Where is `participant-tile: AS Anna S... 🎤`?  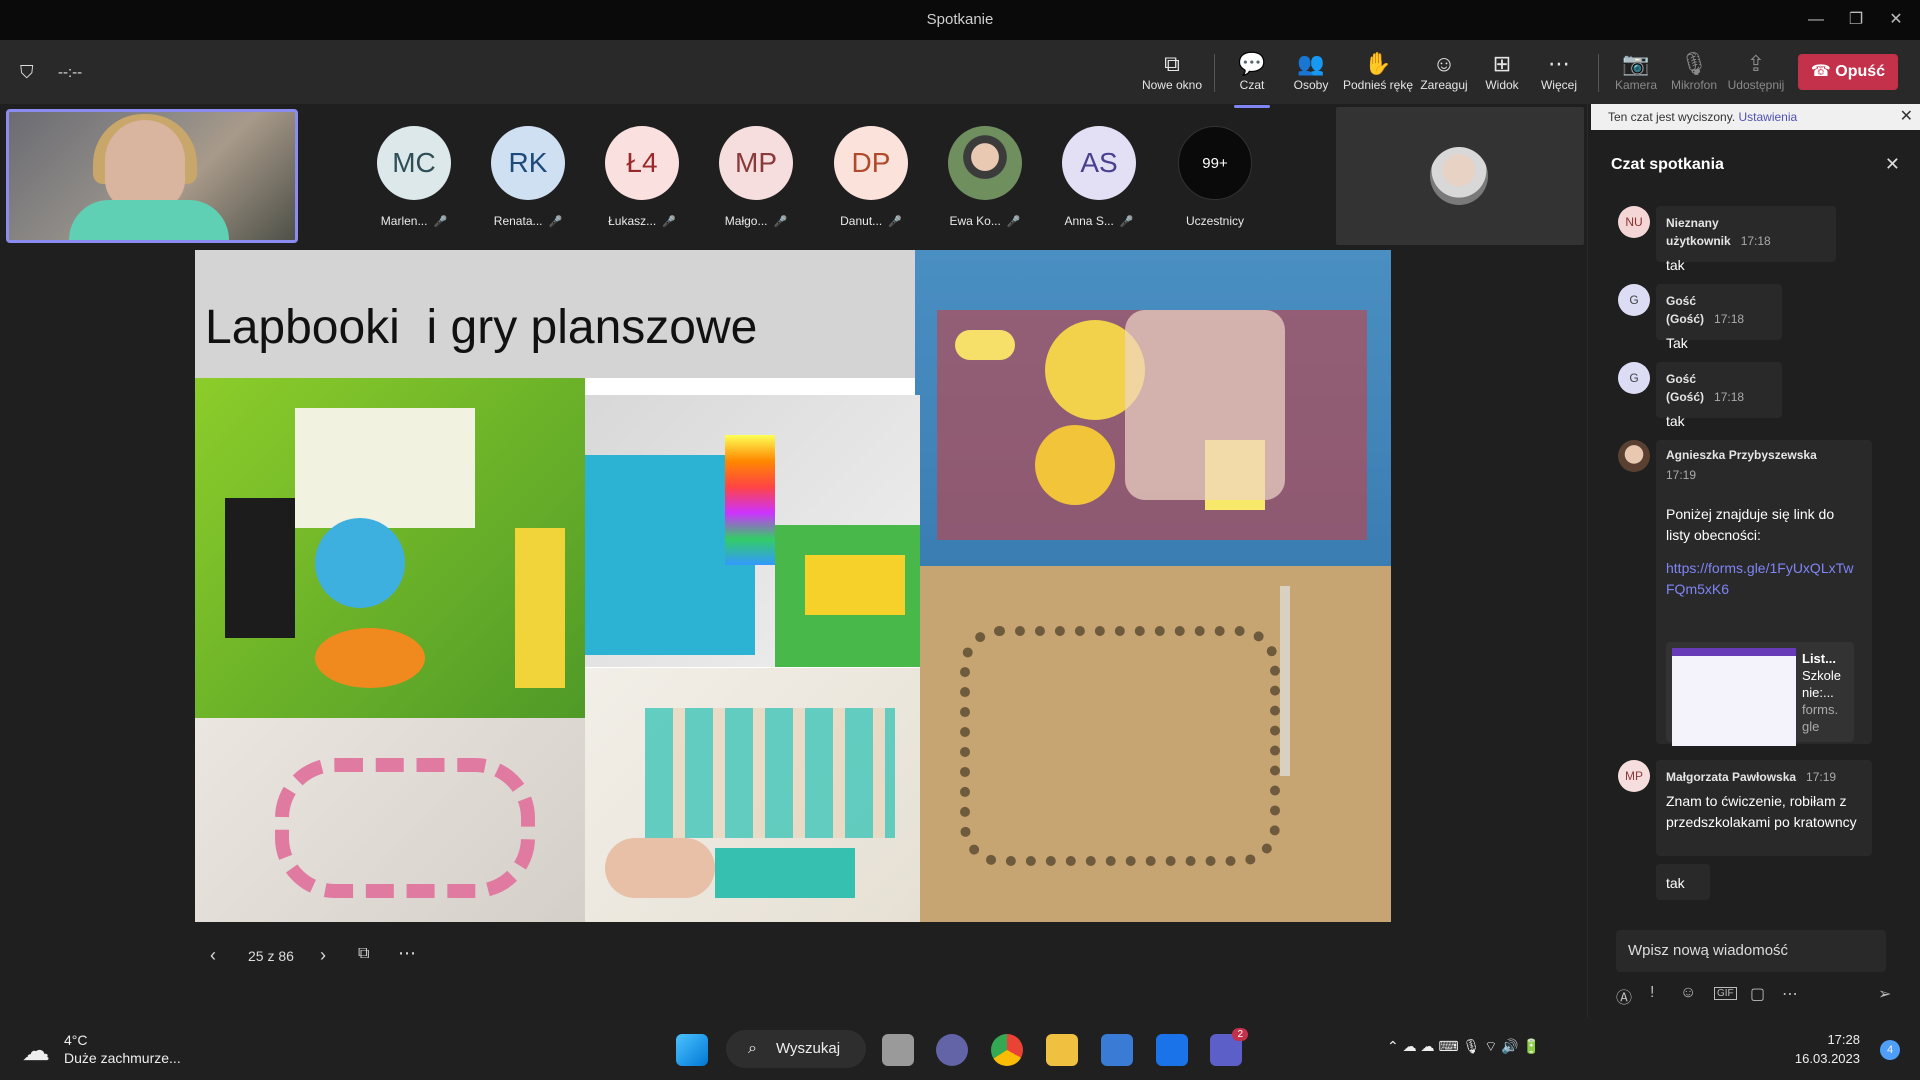 participant-tile: AS Anna S... 🎤 is located at coordinates (1099, 177).